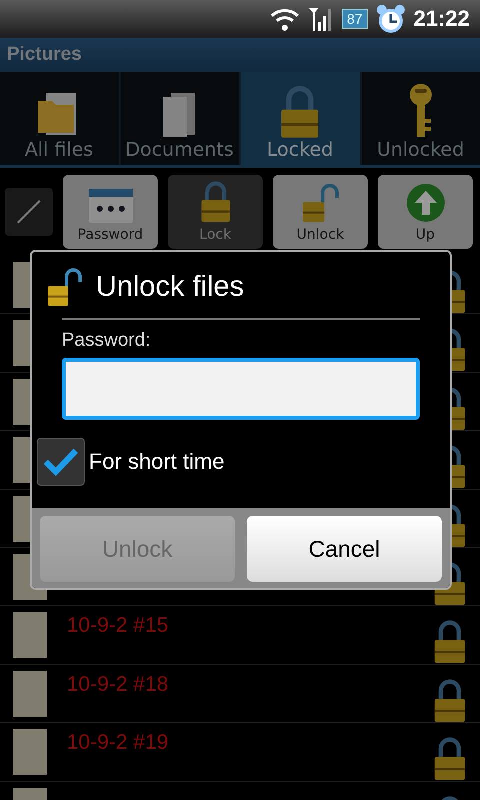 This screenshot has height=800, width=480. What do you see at coordinates (300, 118) in the screenshot?
I see `tab: Locked` at bounding box center [300, 118].